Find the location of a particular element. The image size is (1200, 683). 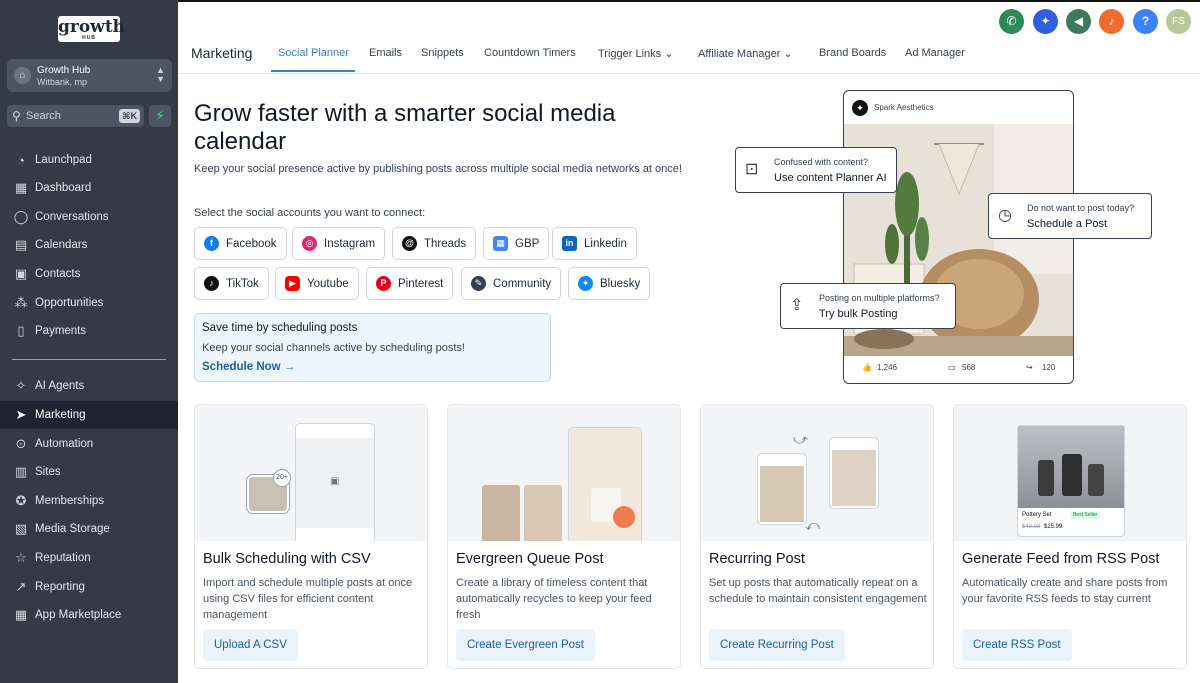

connect-bluesky-button: ✦ Bluesky is located at coordinates (609, 283).